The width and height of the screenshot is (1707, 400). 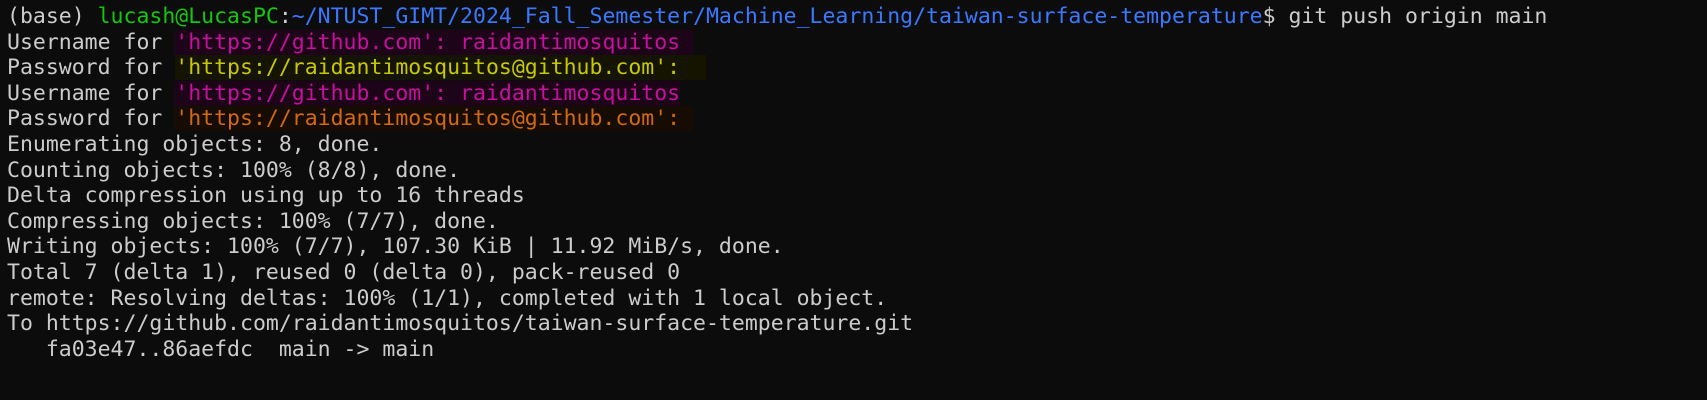 I want to click on command: git push origin main, so click(x=1418, y=16).